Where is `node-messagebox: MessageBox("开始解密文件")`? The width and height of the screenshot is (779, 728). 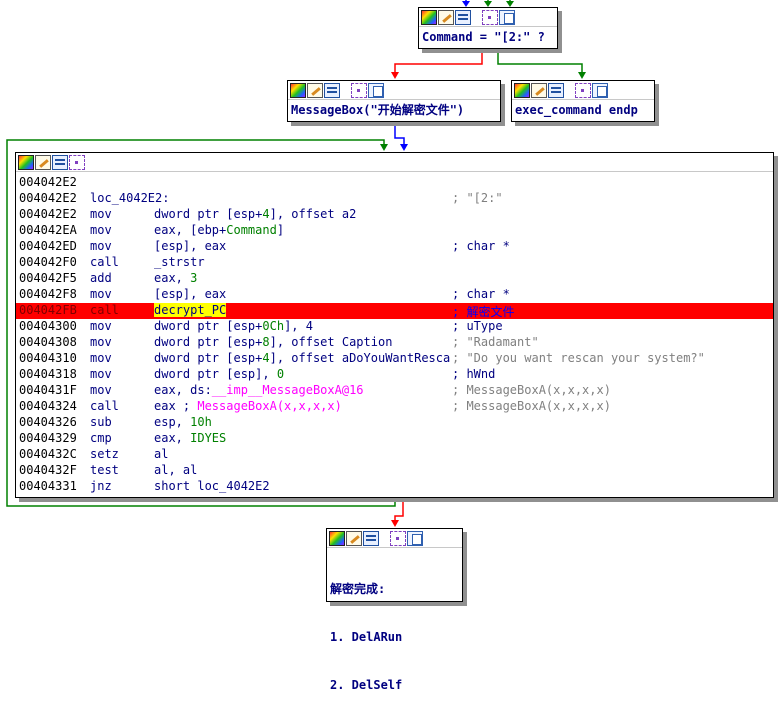 node-messagebox: MessageBox("开始解密文件") is located at coordinates (394, 101).